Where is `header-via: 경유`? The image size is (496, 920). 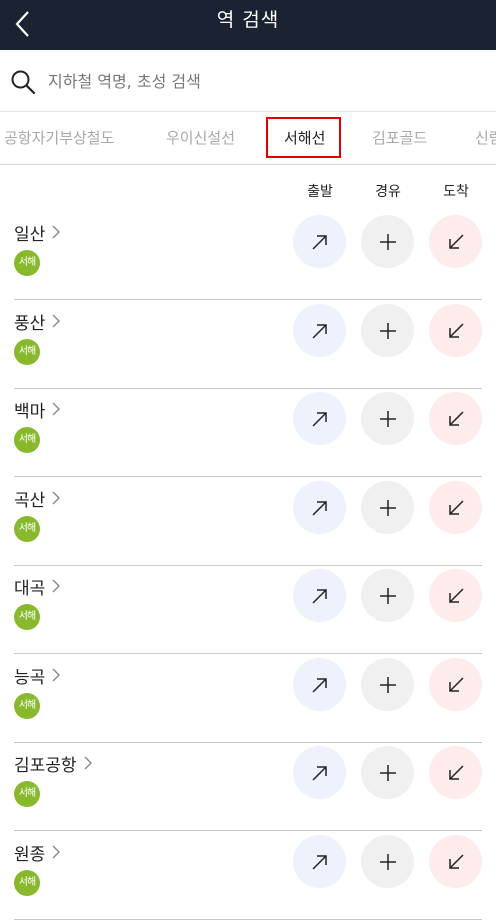 header-via: 경유 is located at coordinates (388, 192).